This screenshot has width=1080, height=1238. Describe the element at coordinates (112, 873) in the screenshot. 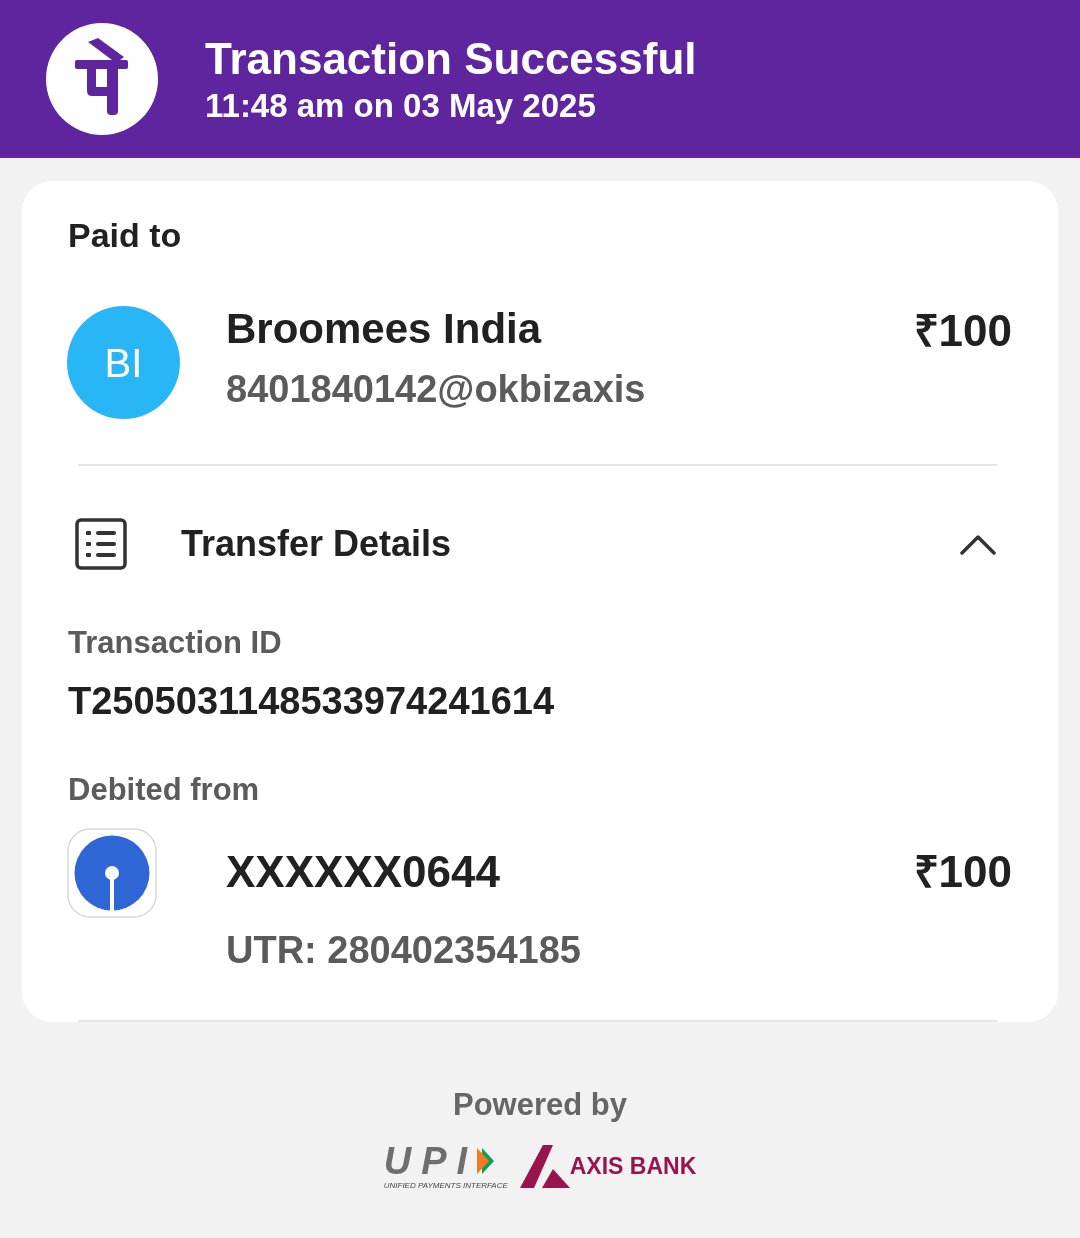

I see `bank-logo-icon` at that location.